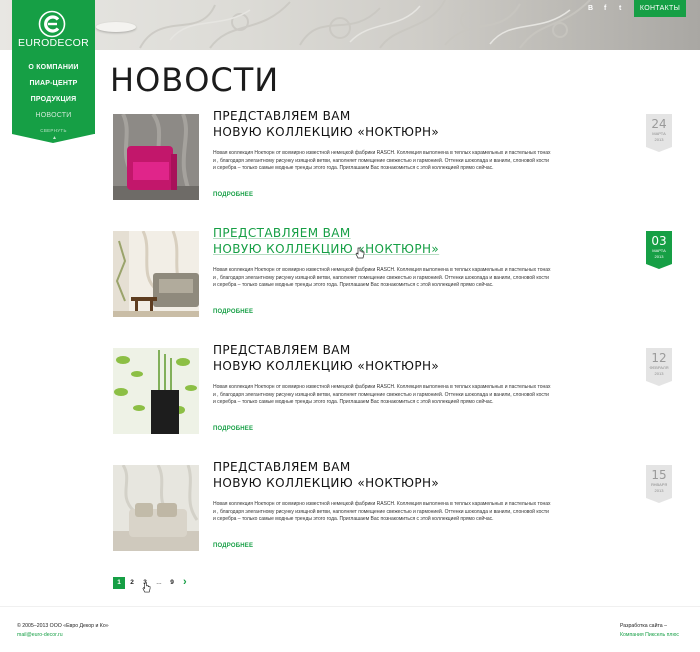  What do you see at coordinates (53, 68) in the screenshot?
I see `nav-item-about: О компании` at bounding box center [53, 68].